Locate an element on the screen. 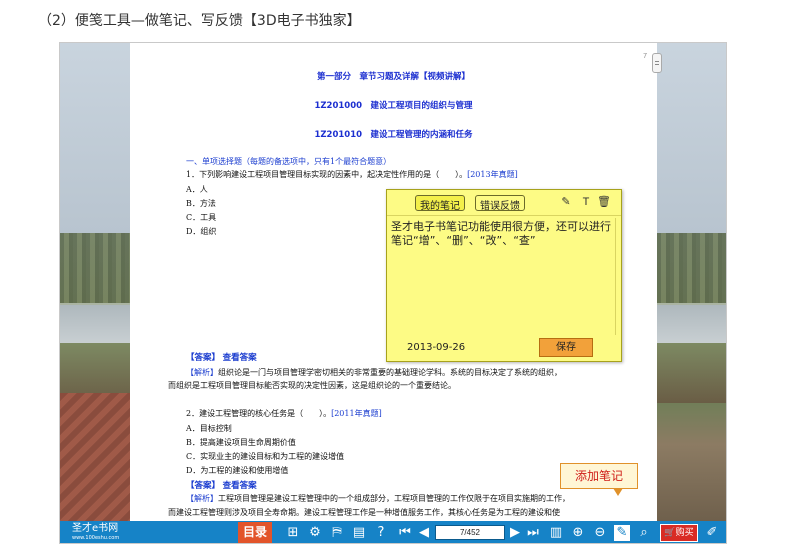  view-answer-link-1: 查看答案 is located at coordinates (240, 358).